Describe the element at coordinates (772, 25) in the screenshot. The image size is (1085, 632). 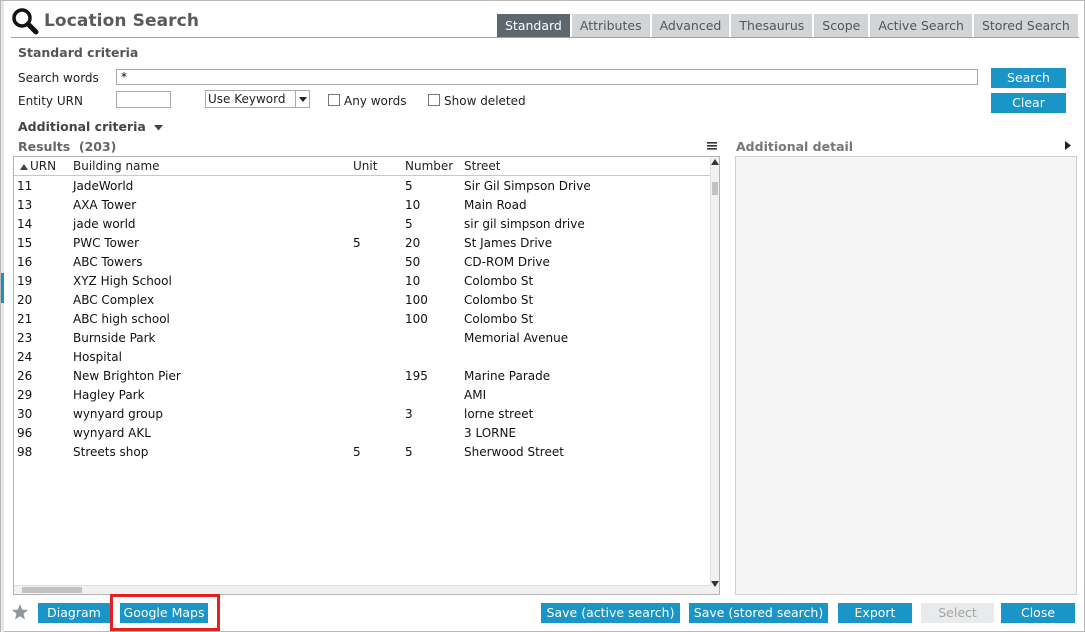
I see `tab-thesaurus: Thesaurus` at that location.